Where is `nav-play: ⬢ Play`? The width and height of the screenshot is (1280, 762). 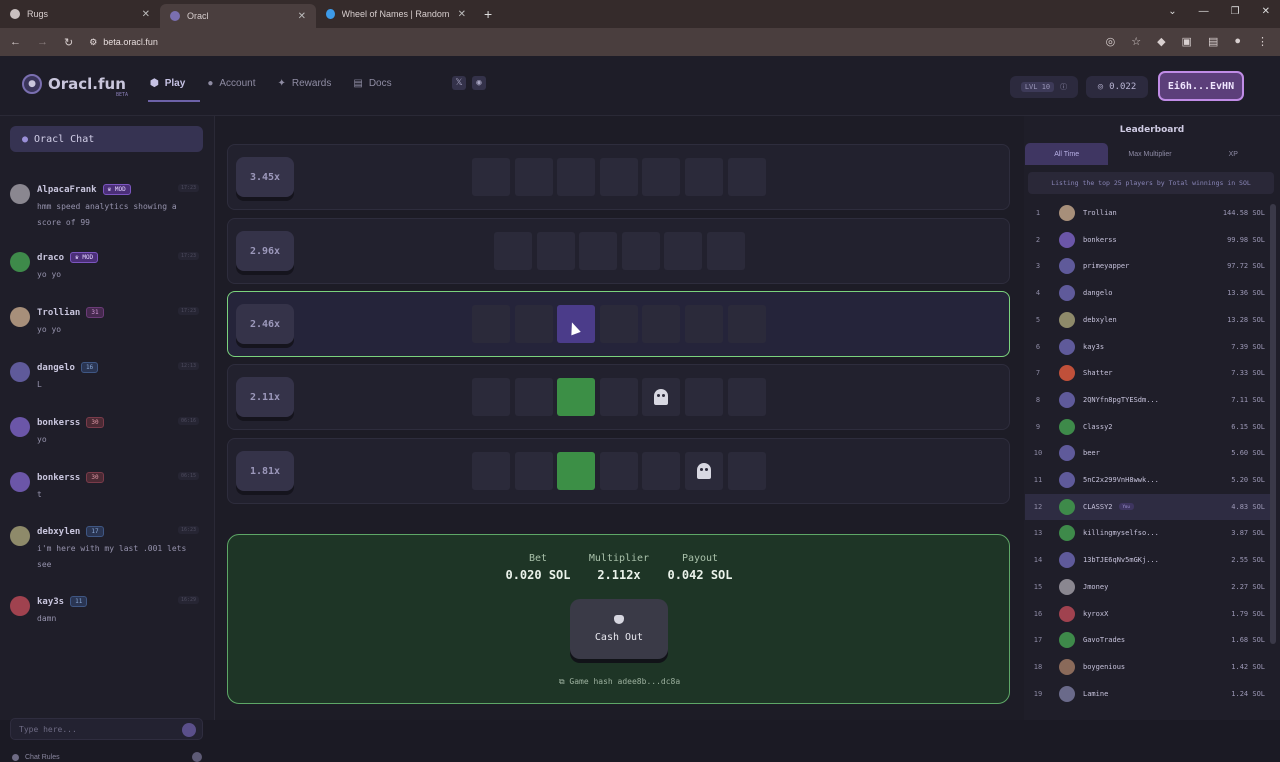
nav-play: ⬢ Play is located at coordinates (167, 83).